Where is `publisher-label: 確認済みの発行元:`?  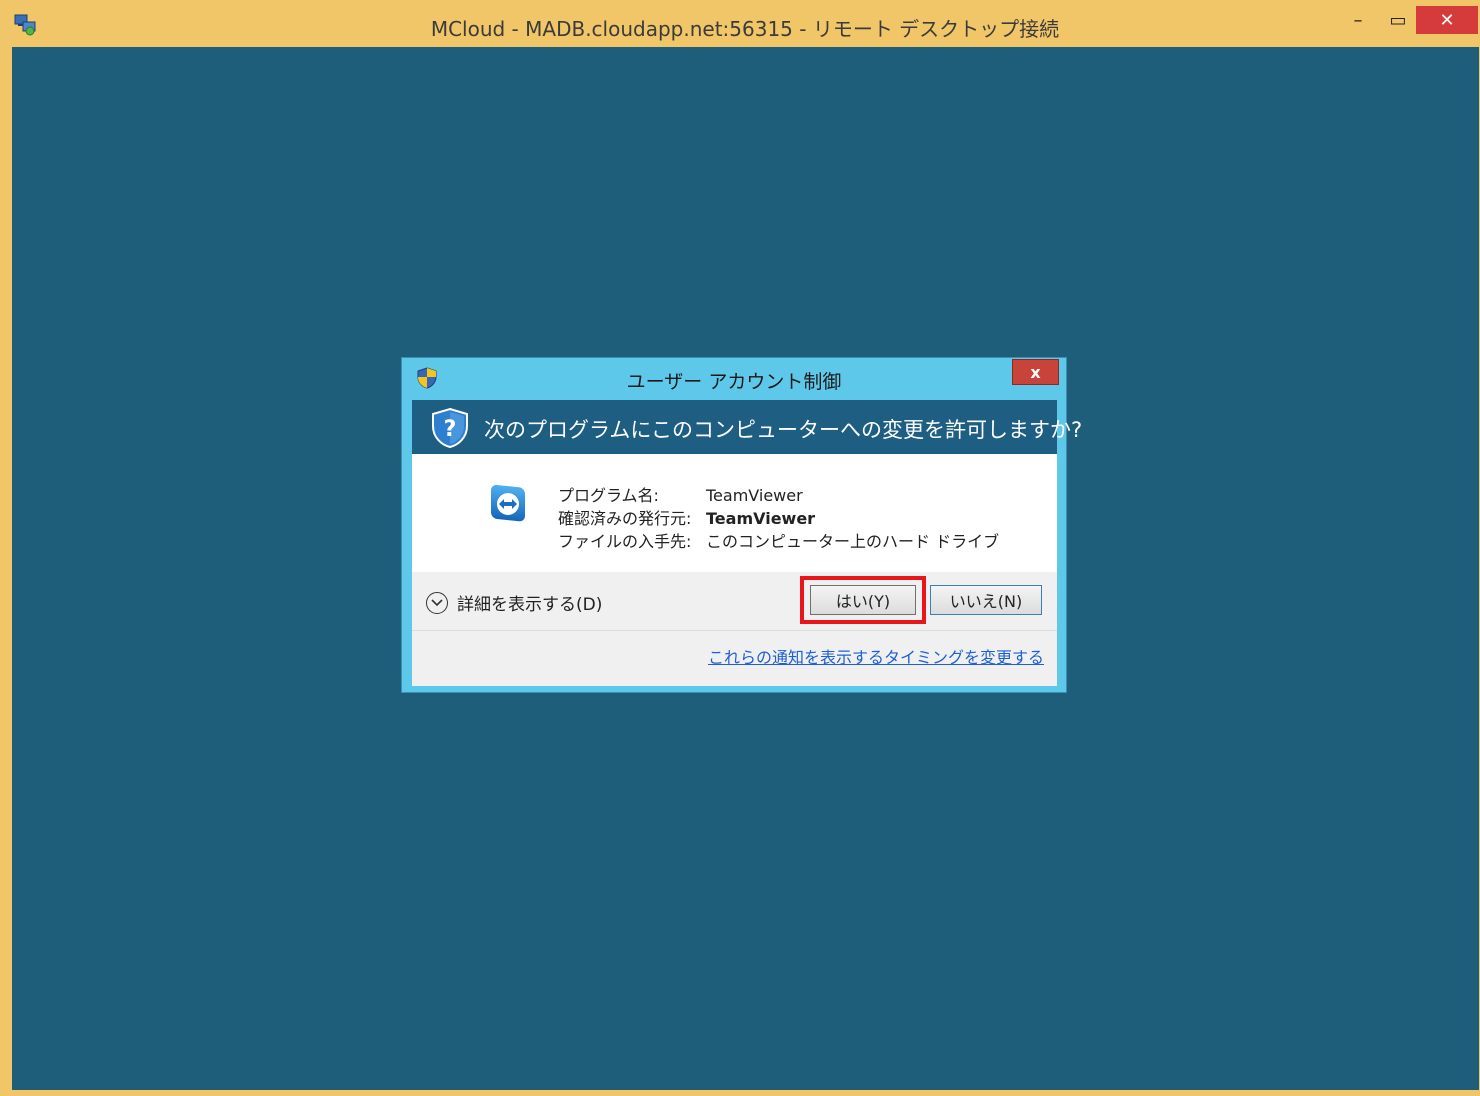 publisher-label: 確認済みの発行元: is located at coordinates (625, 518).